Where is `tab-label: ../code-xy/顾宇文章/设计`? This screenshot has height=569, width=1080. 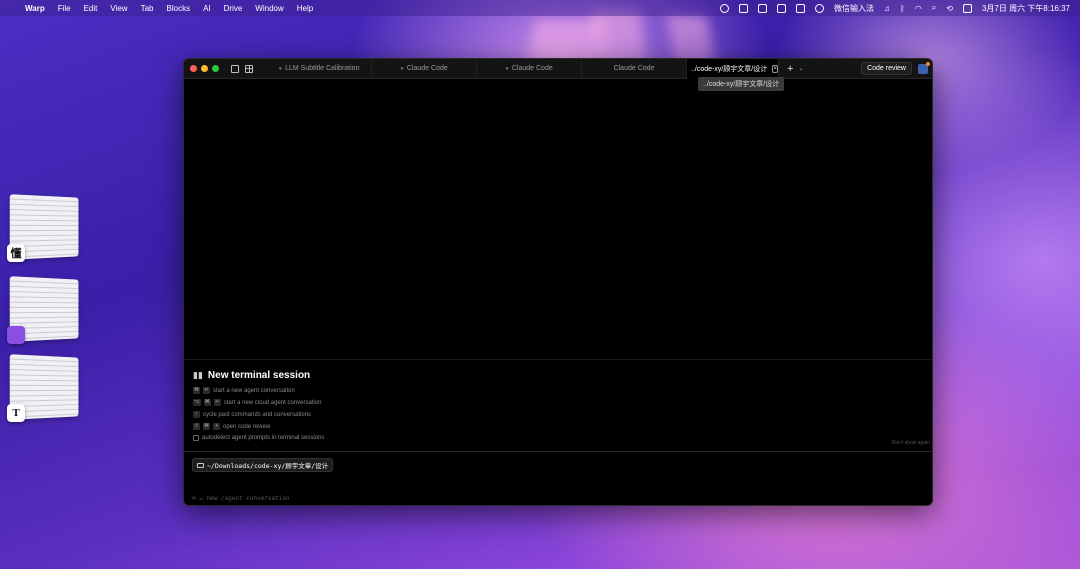 tab-label: ../code-xy/顾宇文章/设计 is located at coordinates (729, 69).